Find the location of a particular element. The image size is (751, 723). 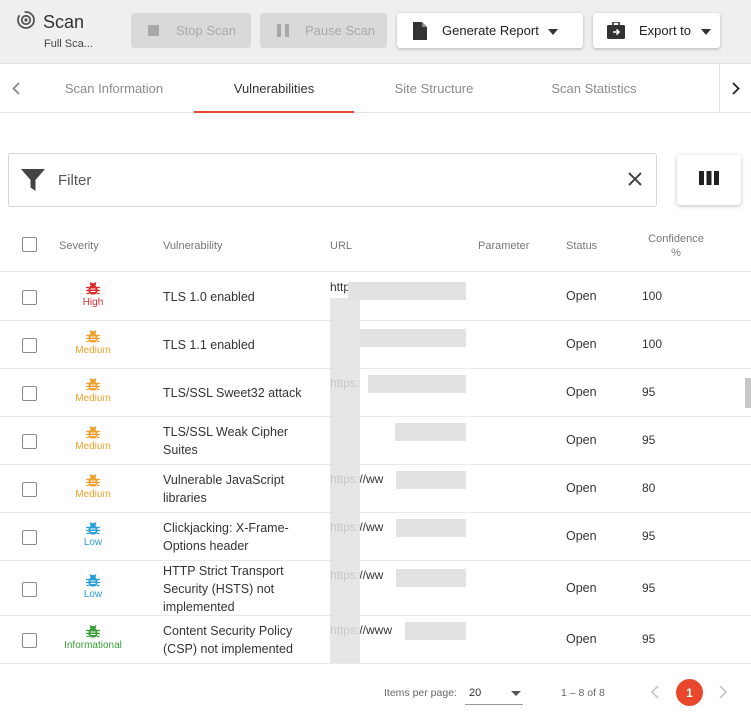

paginator: Items per page: 20 1 – 8 of 8 1 is located at coordinates (375, 694).